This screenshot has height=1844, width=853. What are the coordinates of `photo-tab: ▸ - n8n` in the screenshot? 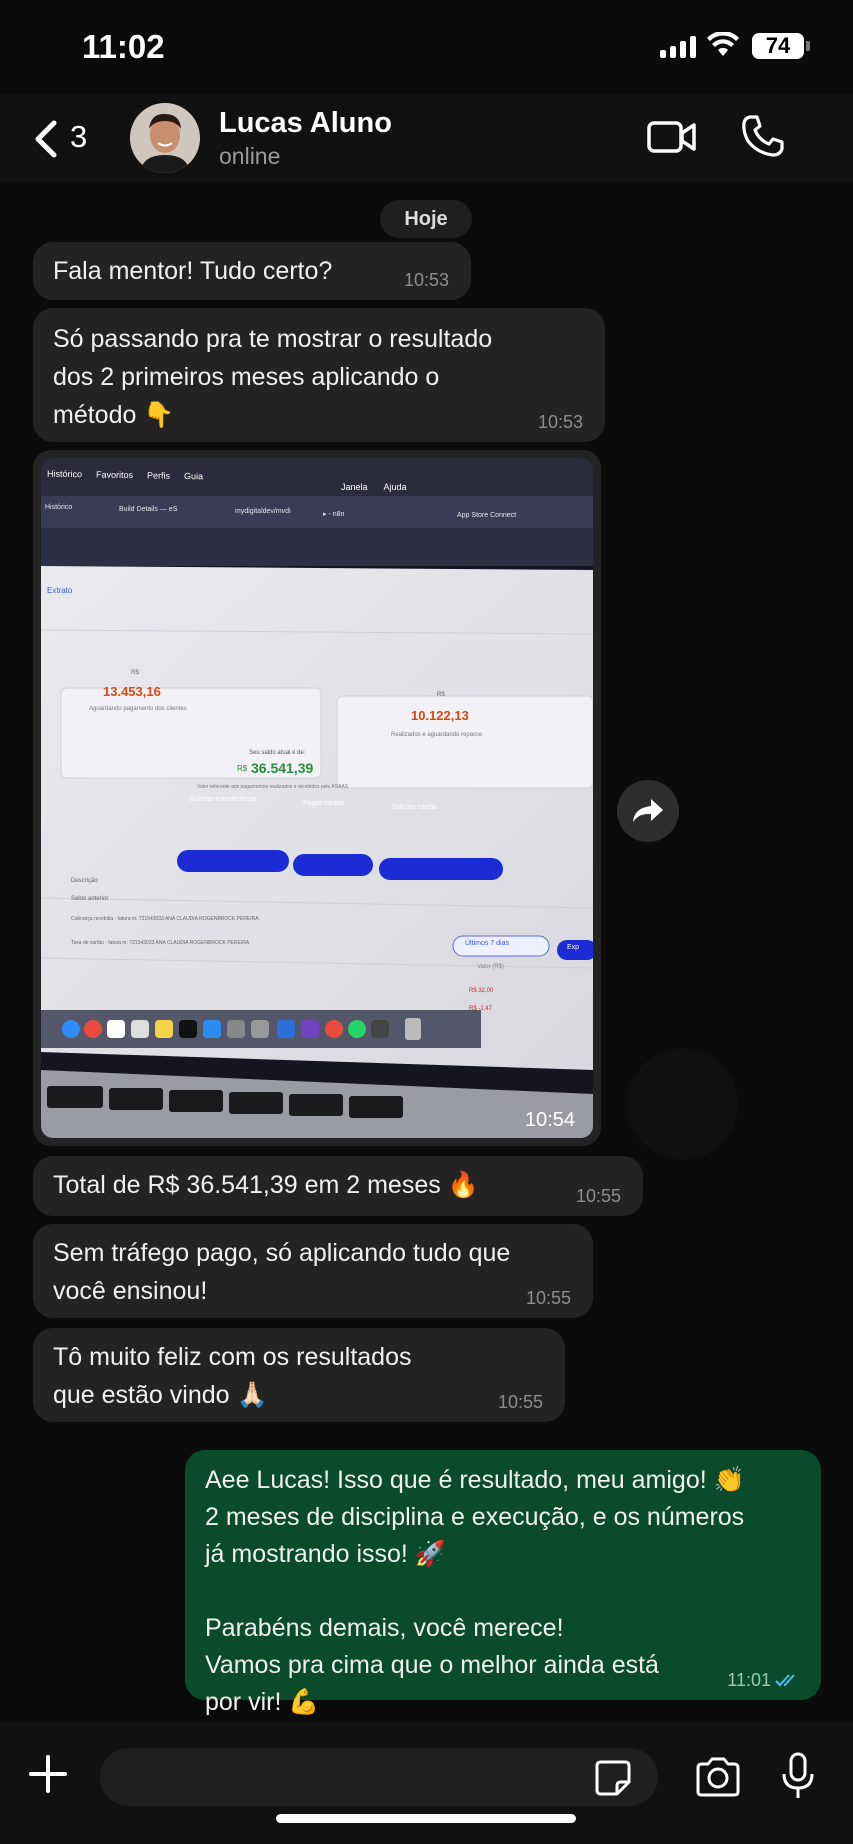 It's located at (334, 514).